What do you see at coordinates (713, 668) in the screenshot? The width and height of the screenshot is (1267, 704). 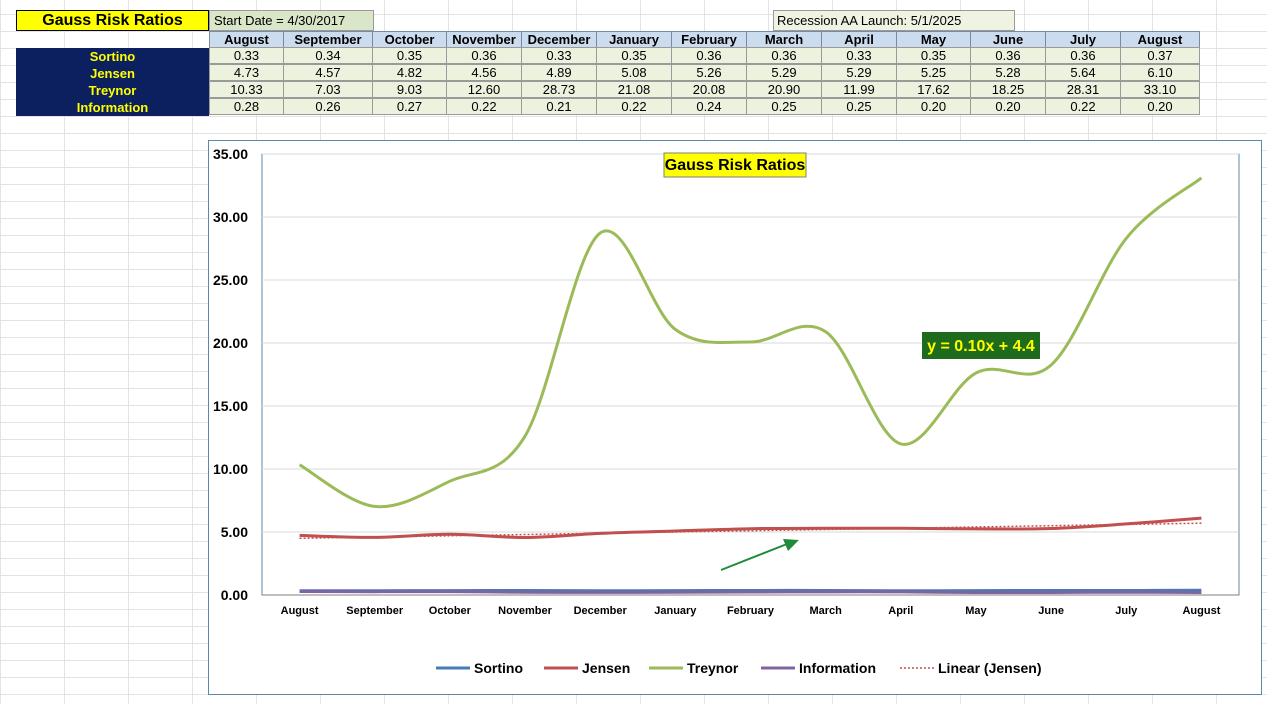 I see `legend-label: Treynor` at bounding box center [713, 668].